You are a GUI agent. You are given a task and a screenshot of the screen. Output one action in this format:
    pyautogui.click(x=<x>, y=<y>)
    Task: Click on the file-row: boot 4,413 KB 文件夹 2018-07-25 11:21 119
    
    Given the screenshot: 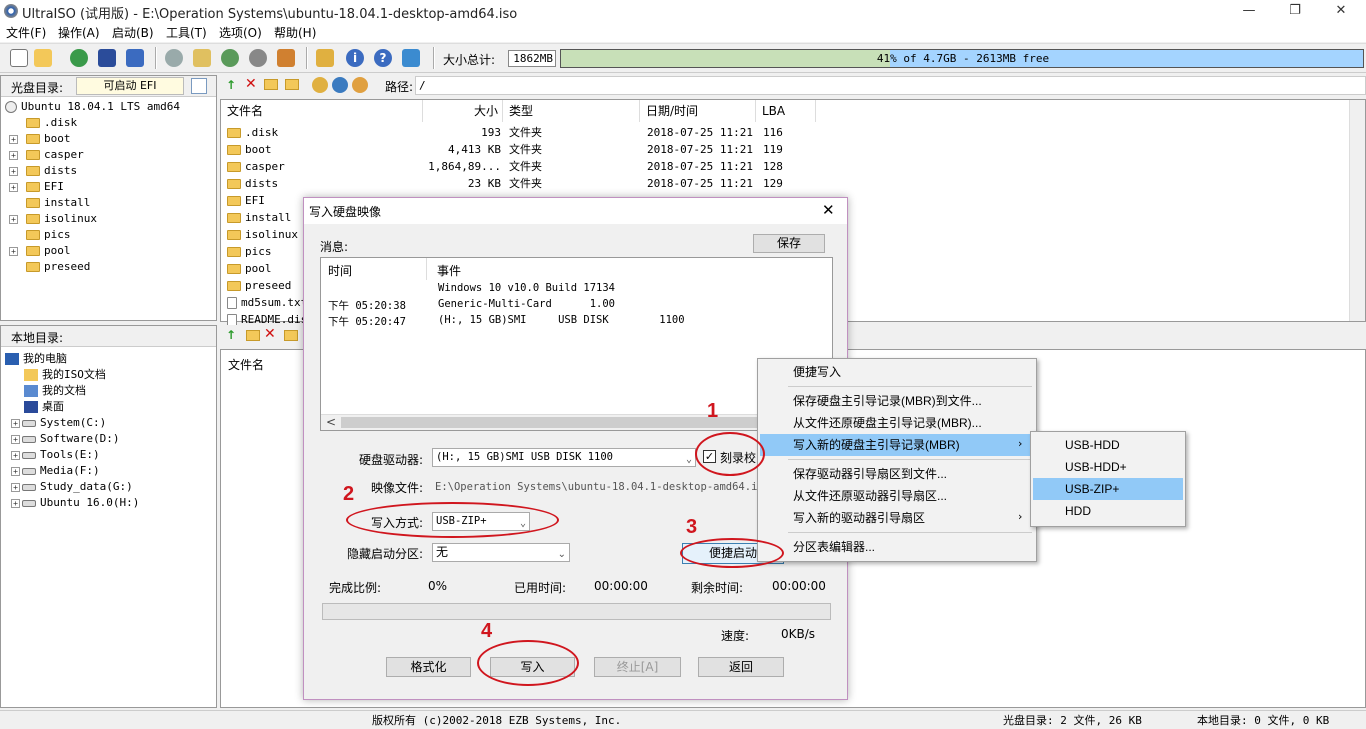 What is the action you would take?
    pyautogui.click(x=577, y=149)
    